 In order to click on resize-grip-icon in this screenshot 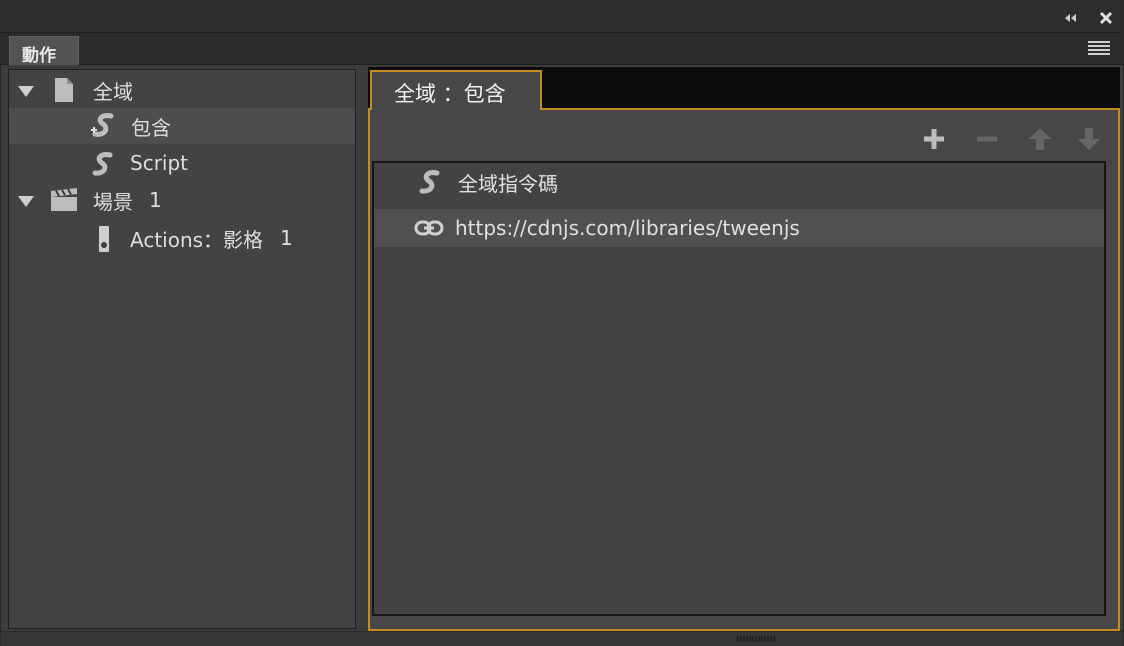, I will do `click(756, 639)`.